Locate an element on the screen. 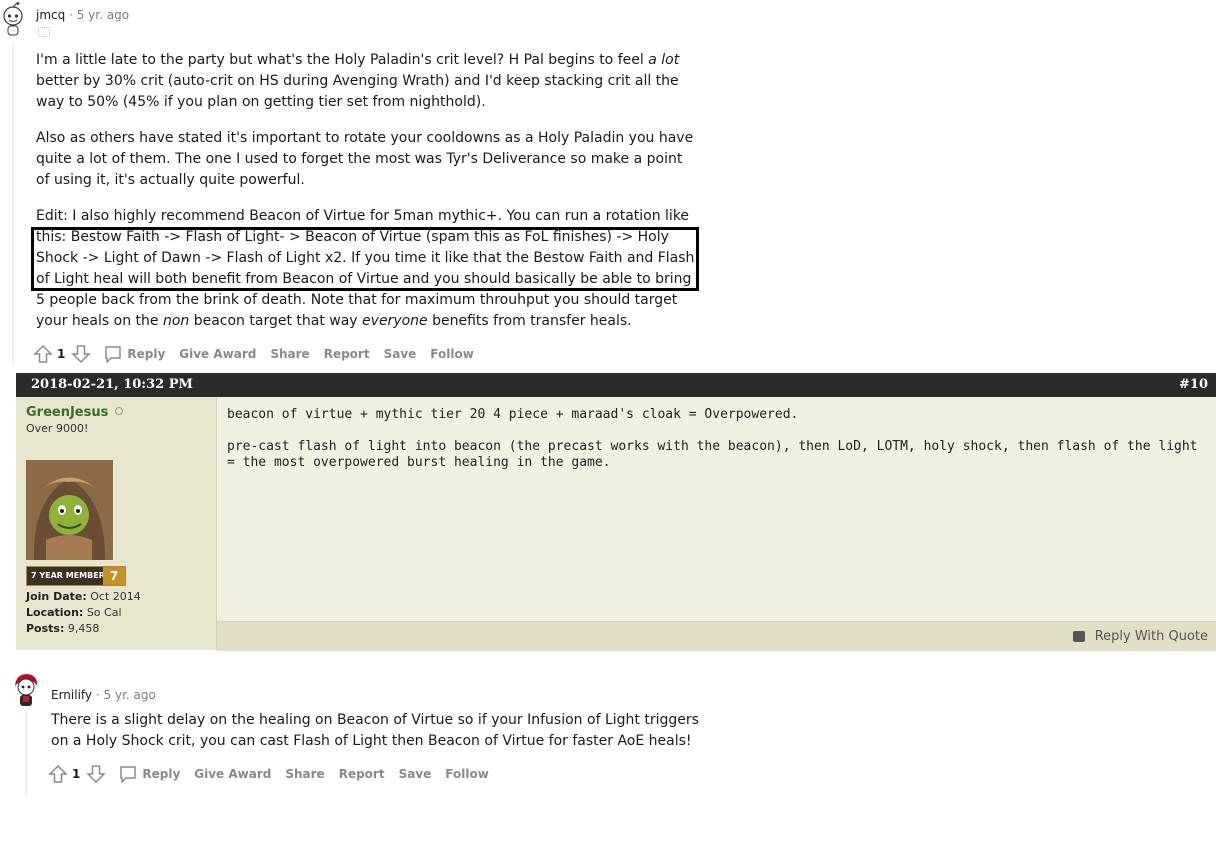 The width and height of the screenshot is (1216, 848). join-date-label: Join Date: is located at coordinates (56, 596).